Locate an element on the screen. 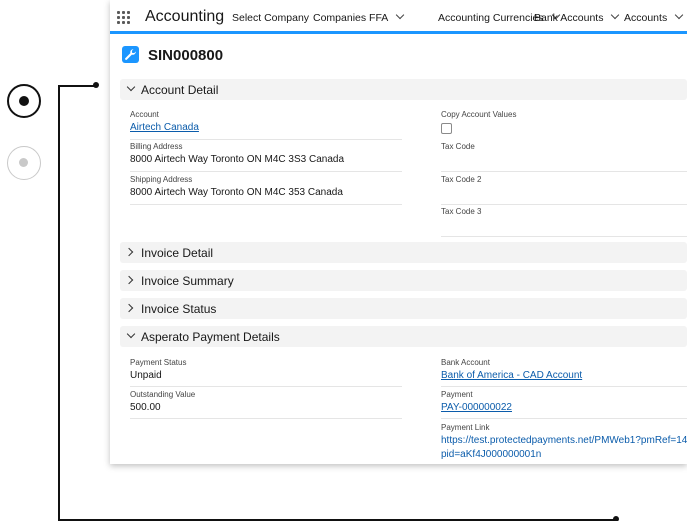 The image size is (687, 521). step-2-indicator is located at coordinates (24, 163).